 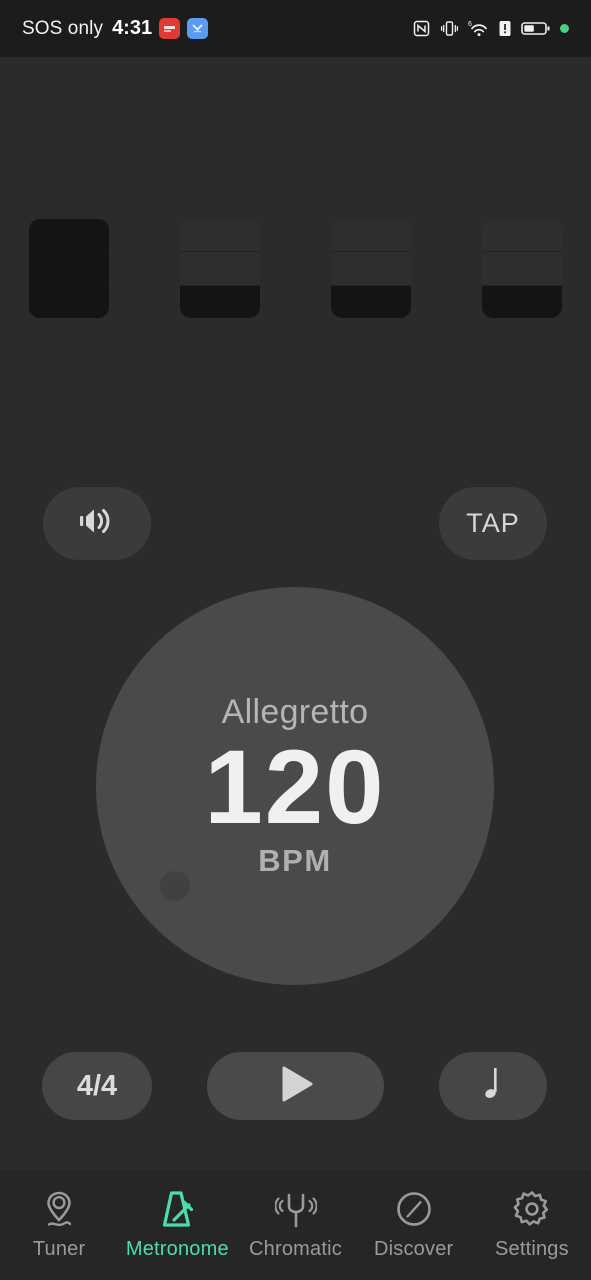 I want to click on quarter-note-icon, so click(x=493, y=1086).